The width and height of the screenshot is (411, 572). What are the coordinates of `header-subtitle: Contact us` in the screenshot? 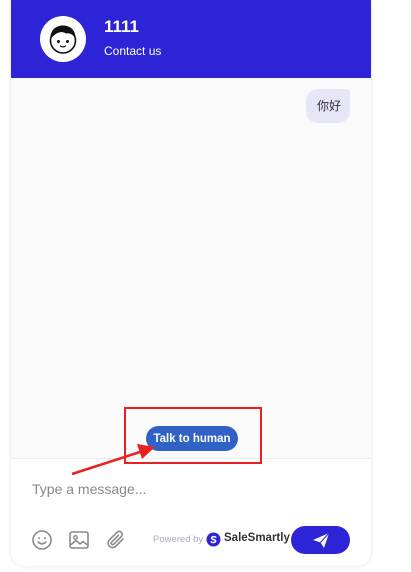 It's located at (133, 51).